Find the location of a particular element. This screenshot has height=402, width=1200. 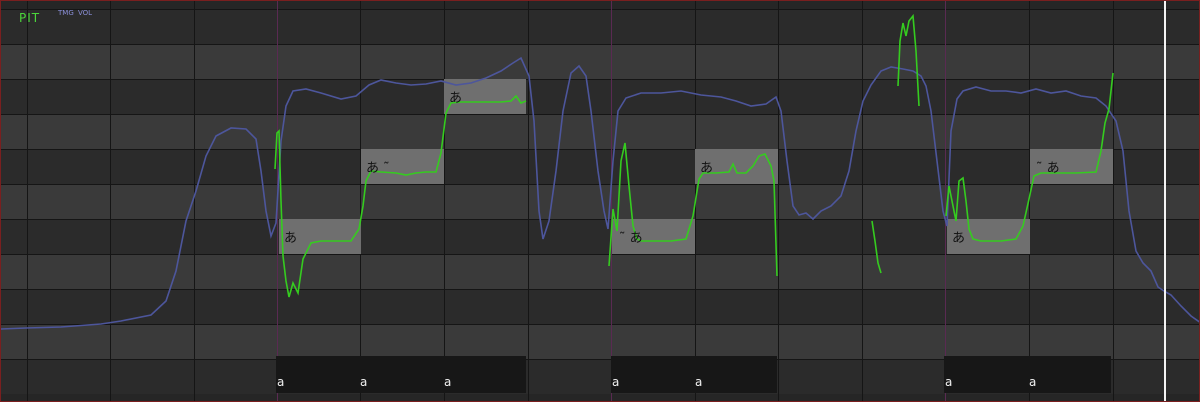

parameter-tabs: PIT TMG VOL is located at coordinates (61, 16).